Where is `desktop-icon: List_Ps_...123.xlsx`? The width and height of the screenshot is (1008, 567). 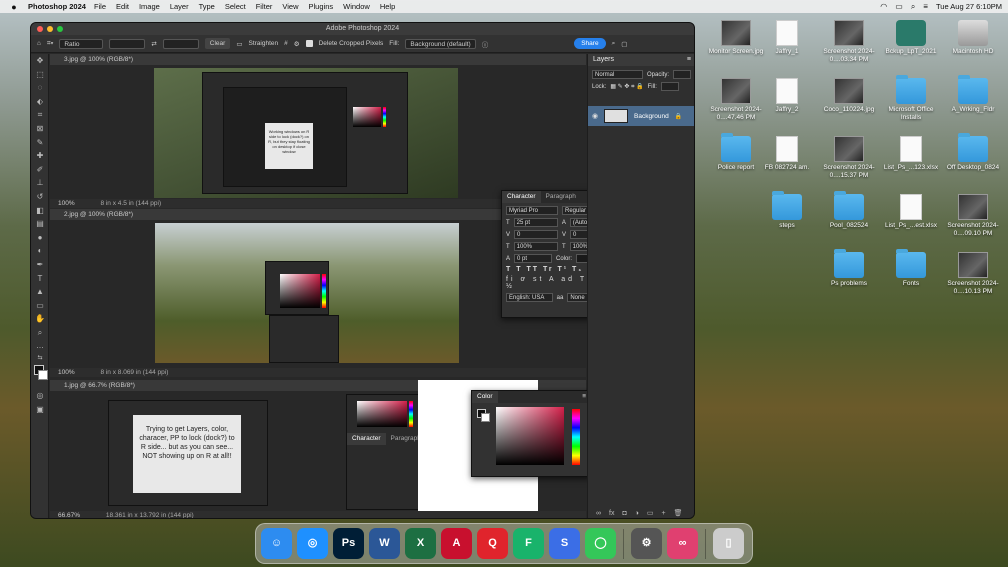
desktop-icon: List_Ps_...123.xlsx is located at coordinates (911, 154).